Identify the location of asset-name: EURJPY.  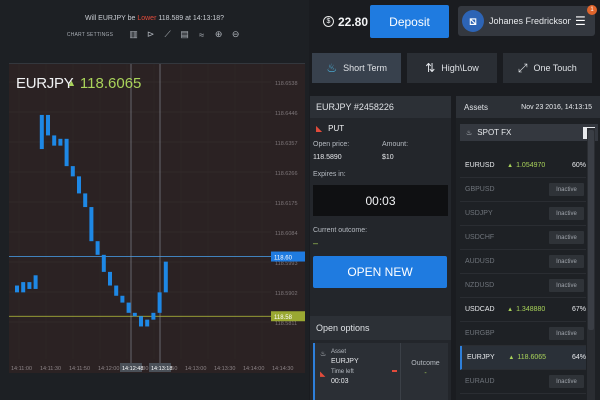
(481, 357).